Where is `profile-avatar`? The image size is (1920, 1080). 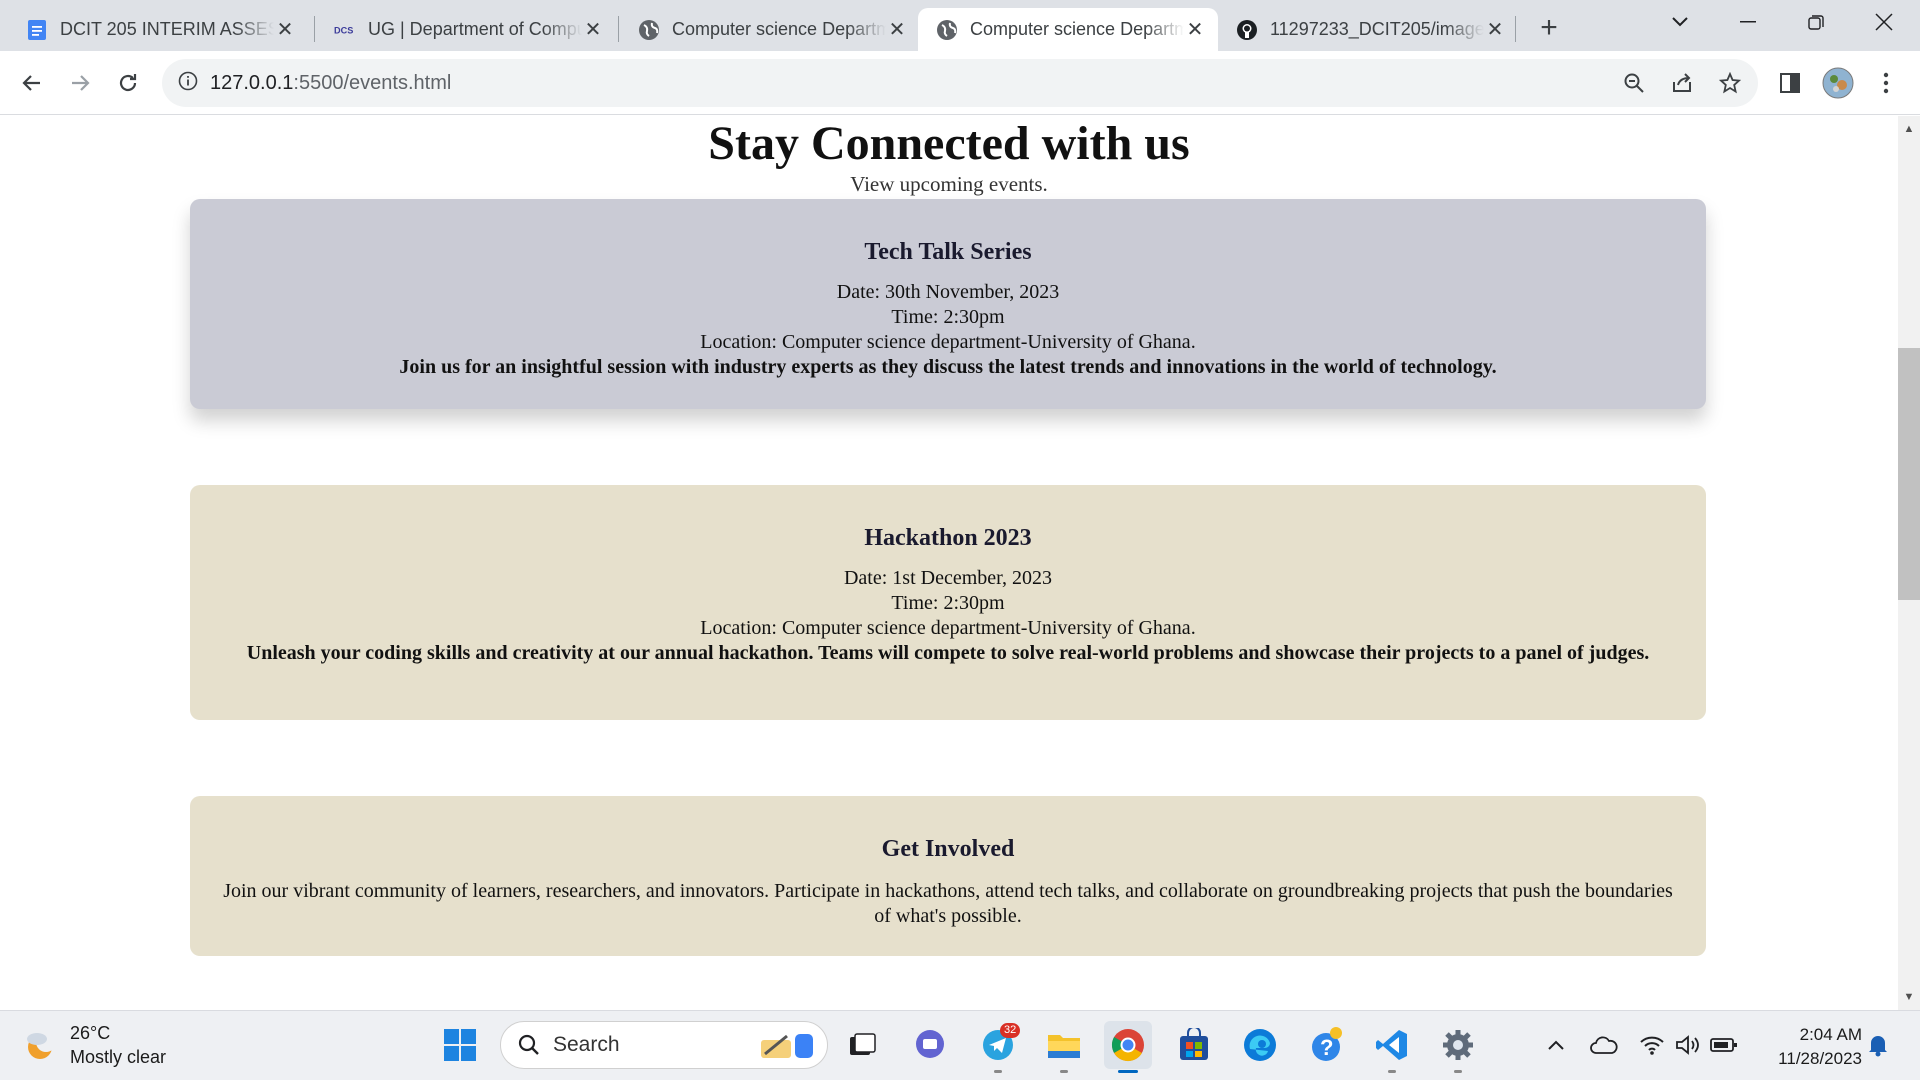 profile-avatar is located at coordinates (1838, 83).